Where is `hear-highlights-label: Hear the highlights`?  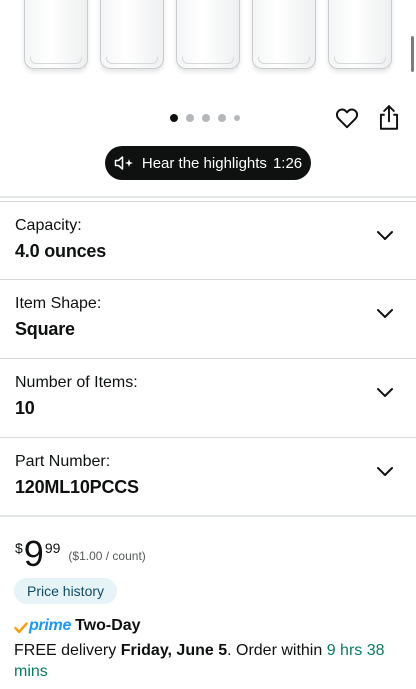 hear-highlights-label: Hear the highlights is located at coordinates (204, 163).